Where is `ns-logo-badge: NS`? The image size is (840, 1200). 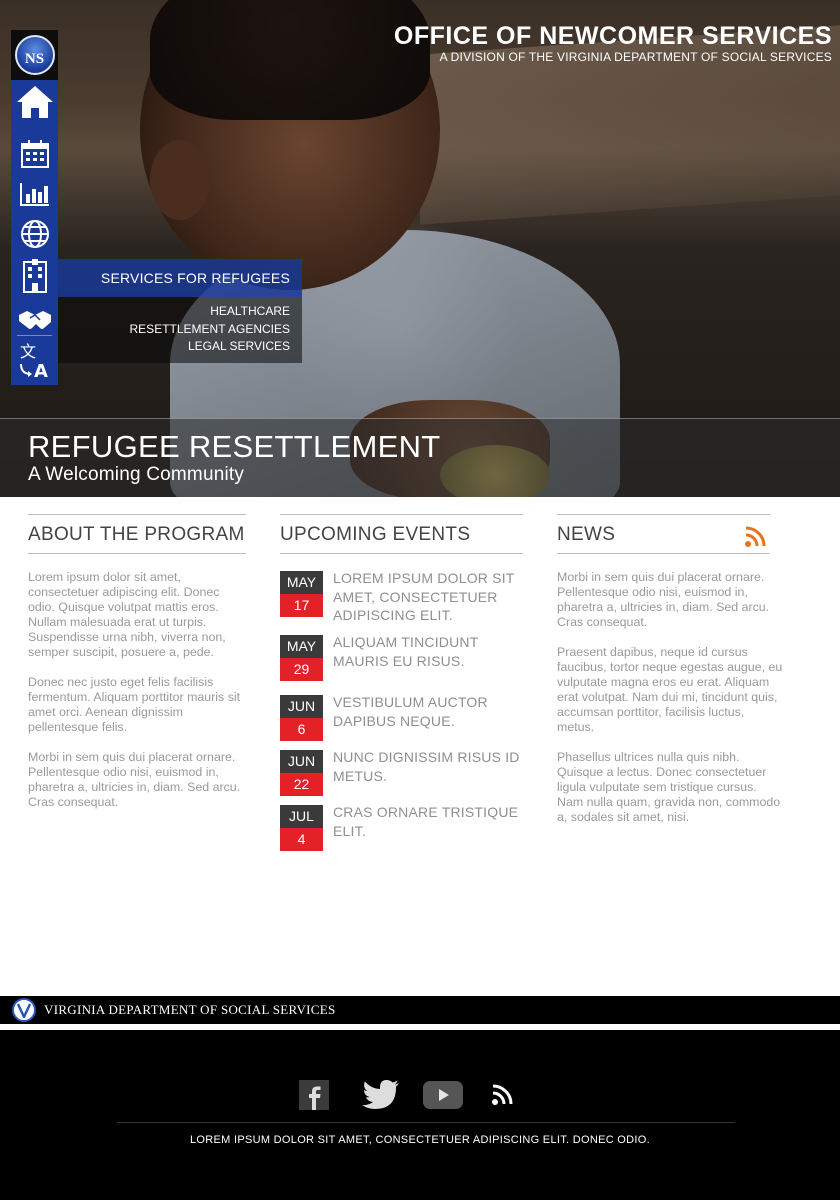
ns-logo-badge: NS is located at coordinates (34, 55).